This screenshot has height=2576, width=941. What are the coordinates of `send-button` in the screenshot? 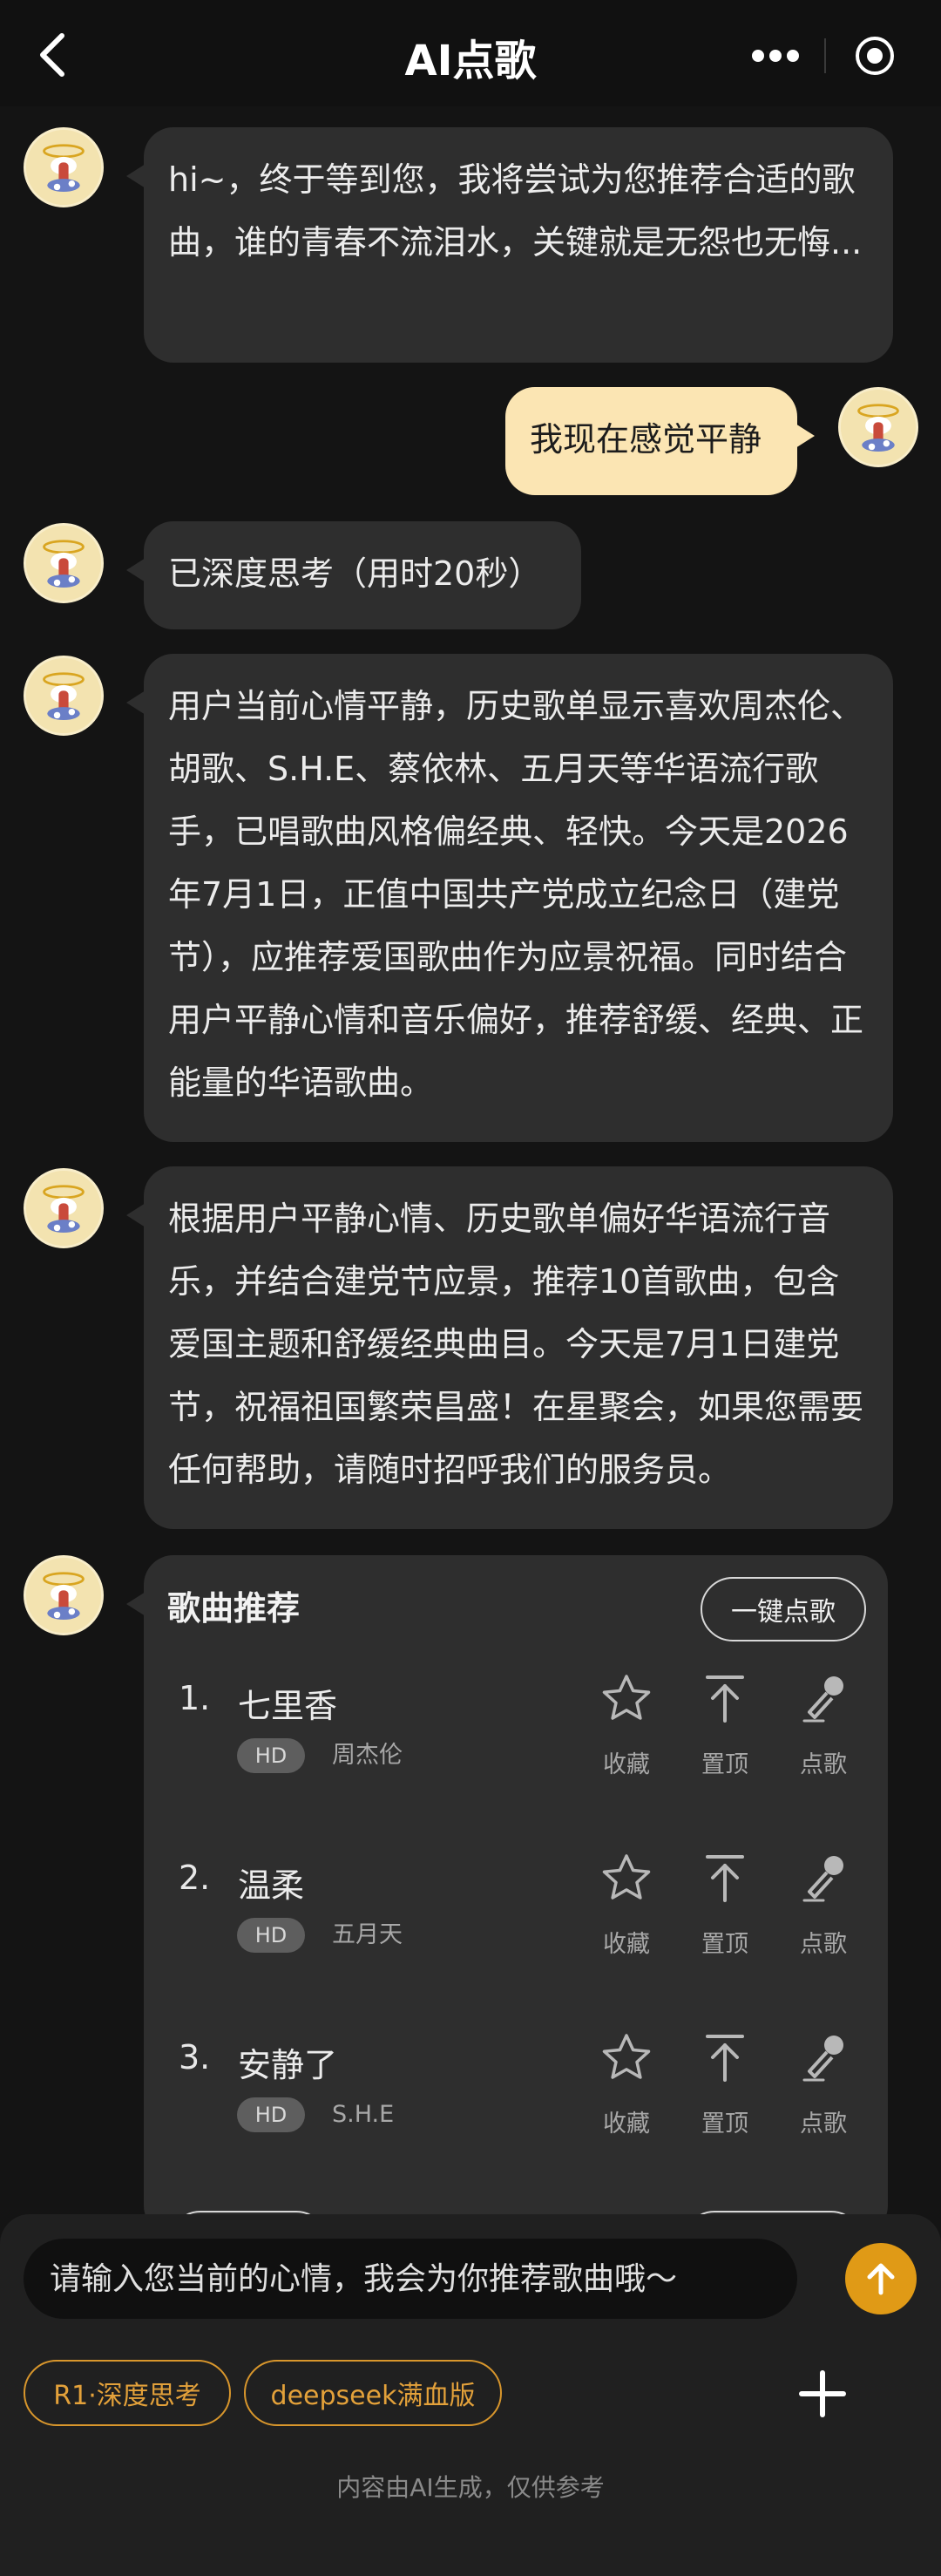 It's located at (881, 2278).